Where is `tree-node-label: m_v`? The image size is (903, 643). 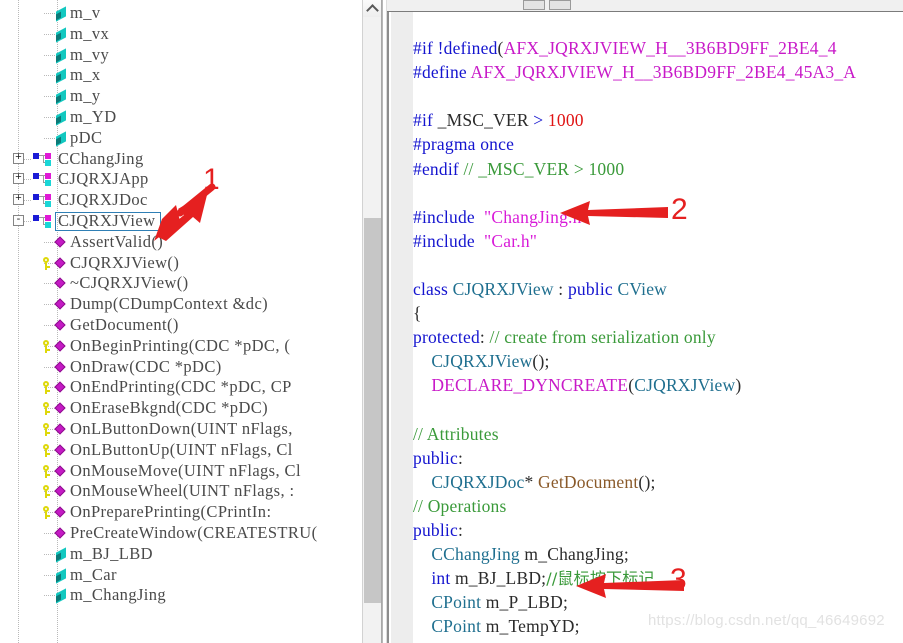 tree-node-label: m_v is located at coordinates (85, 12).